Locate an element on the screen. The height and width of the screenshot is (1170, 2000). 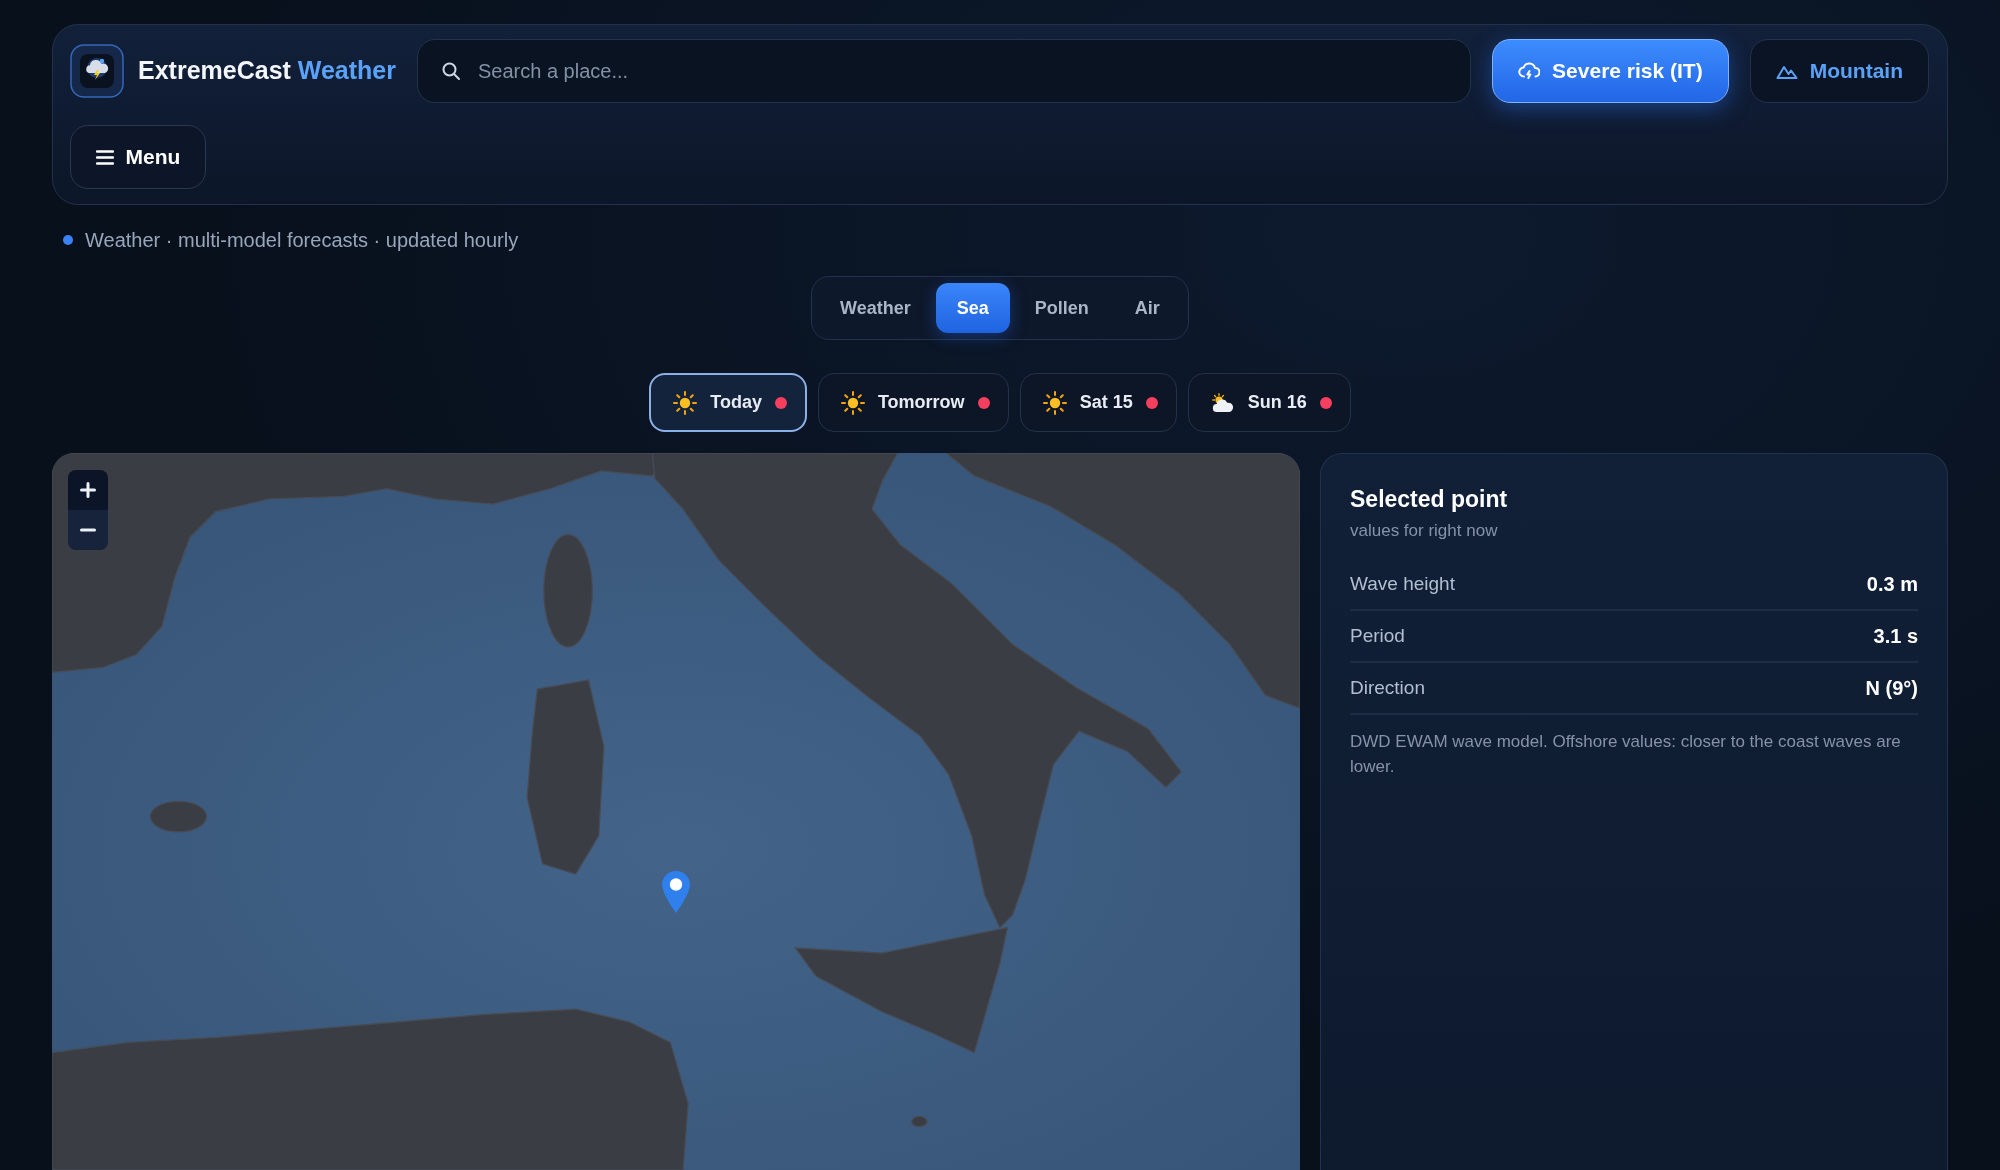
cloud-lightning-icon is located at coordinates (1529, 71).